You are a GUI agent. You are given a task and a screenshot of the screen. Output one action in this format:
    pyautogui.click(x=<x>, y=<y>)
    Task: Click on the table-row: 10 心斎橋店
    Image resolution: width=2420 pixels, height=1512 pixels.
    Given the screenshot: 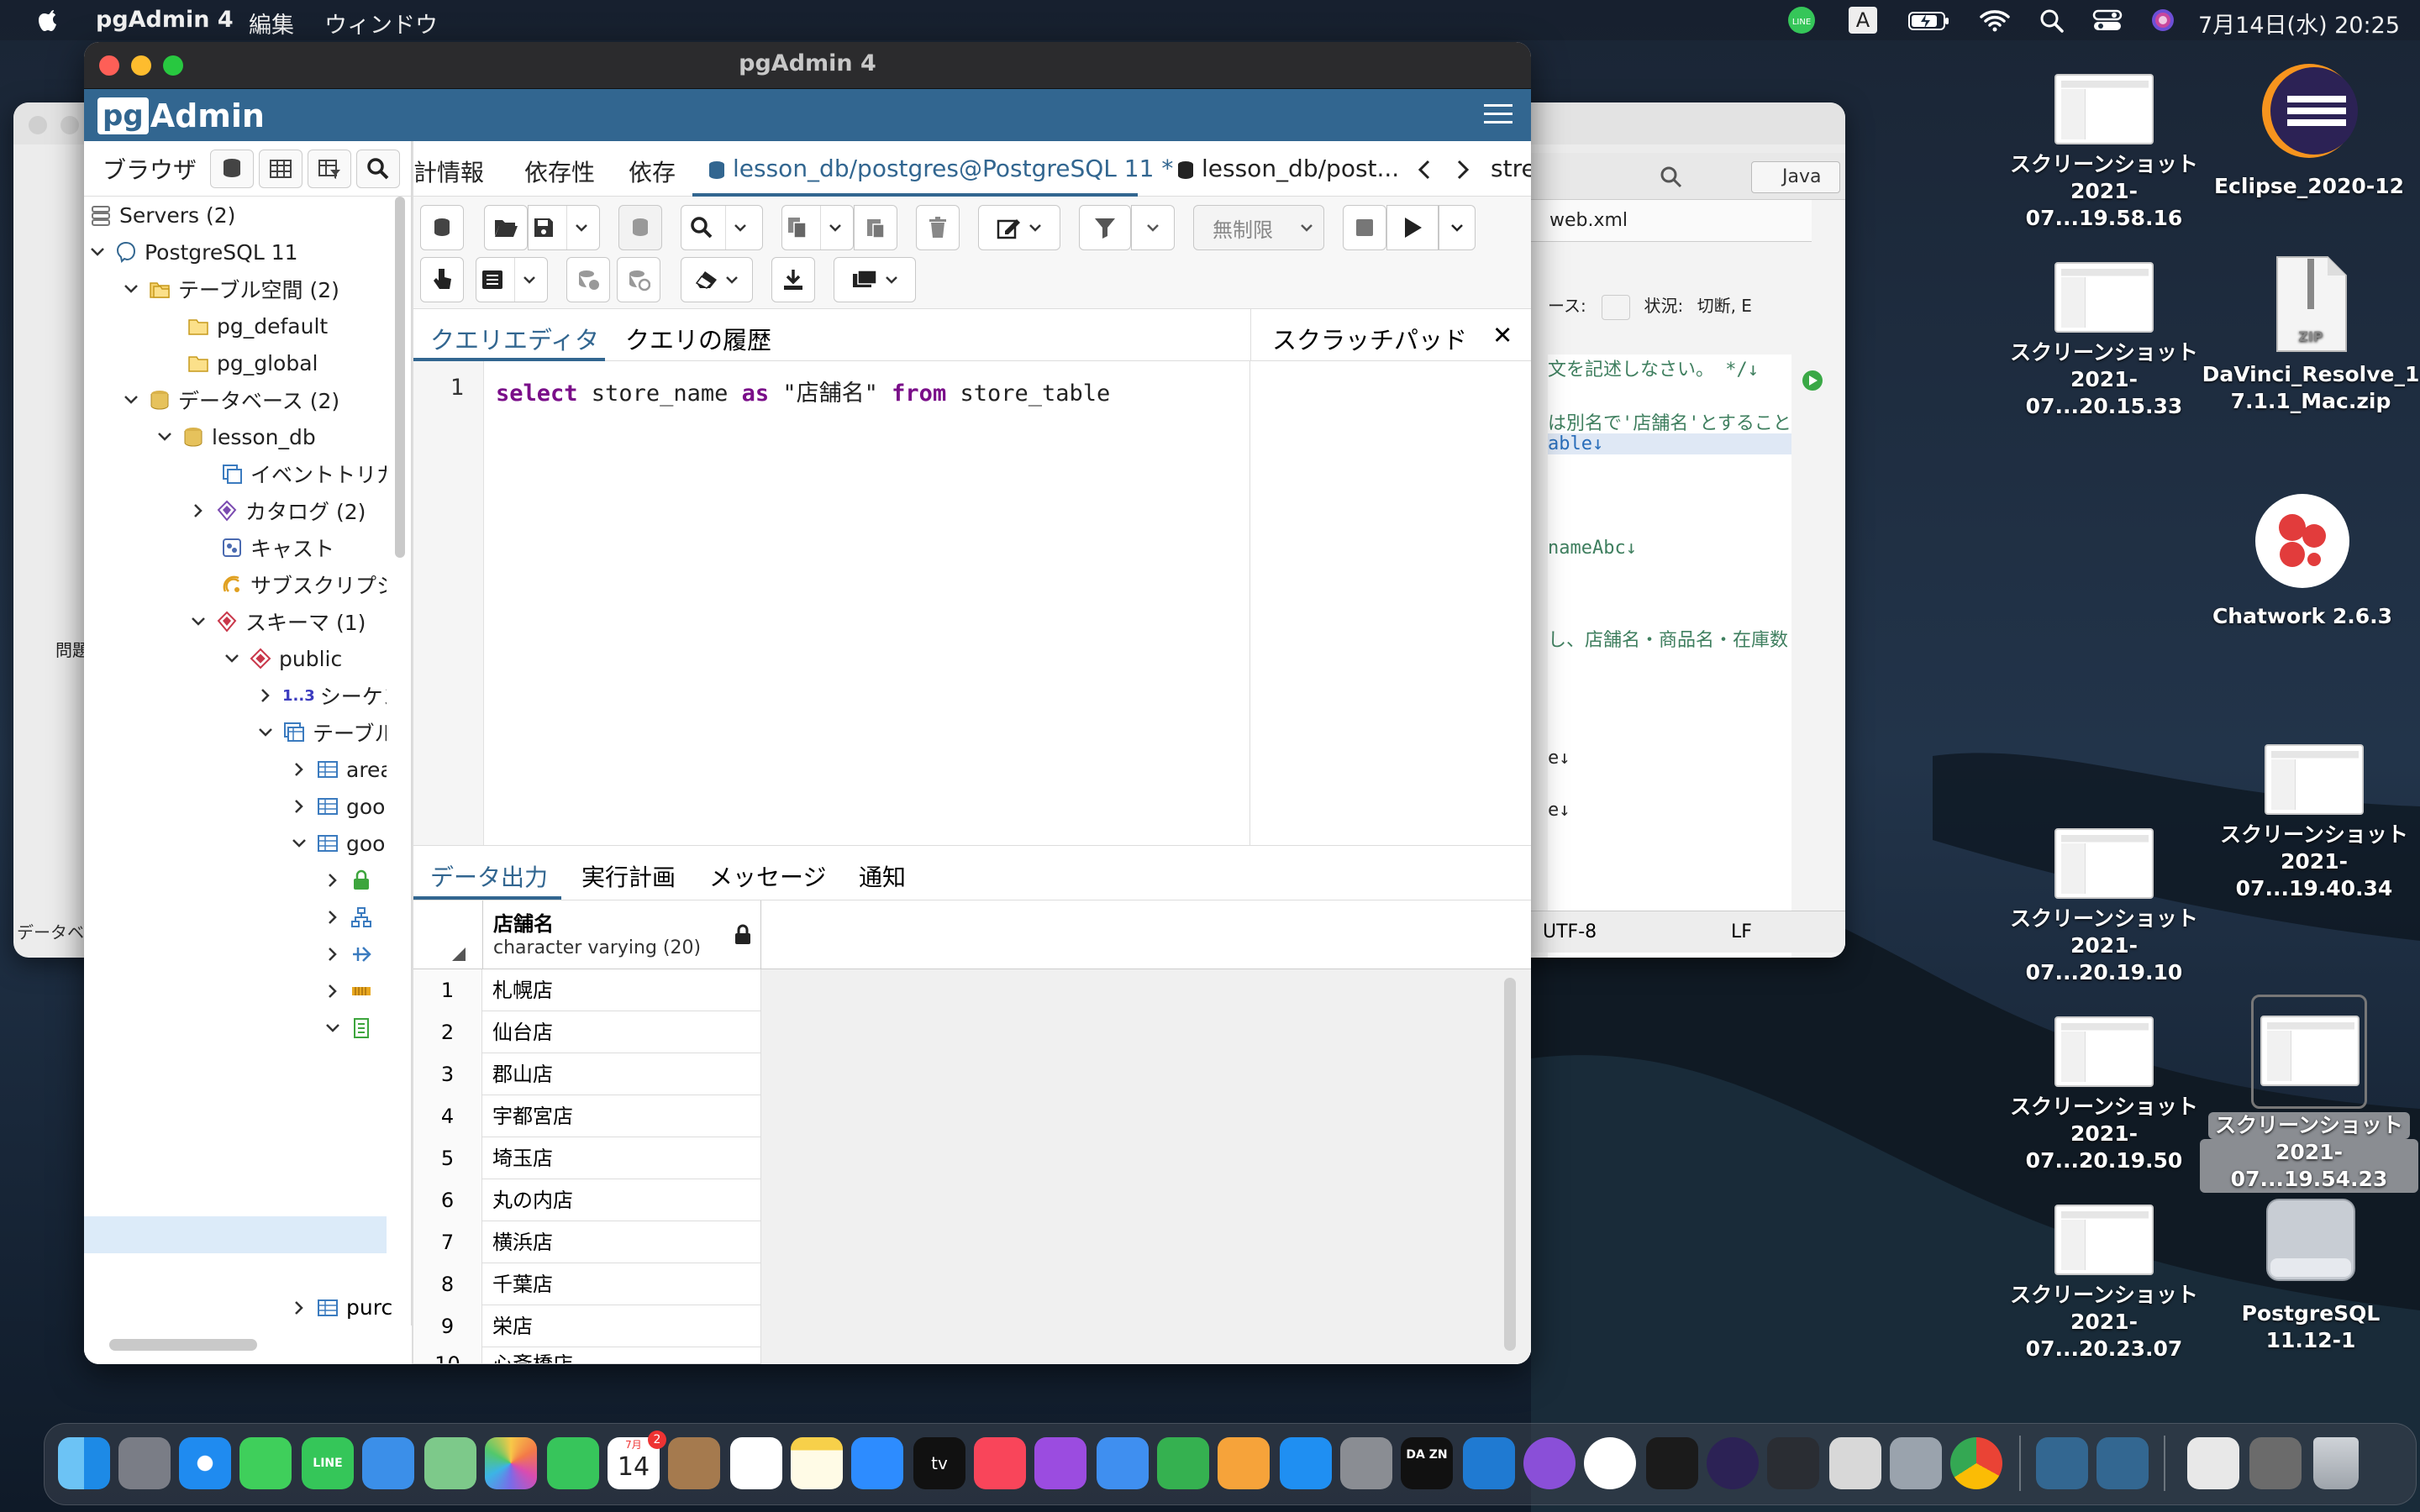 What is the action you would take?
    pyautogui.click(x=587, y=1355)
    